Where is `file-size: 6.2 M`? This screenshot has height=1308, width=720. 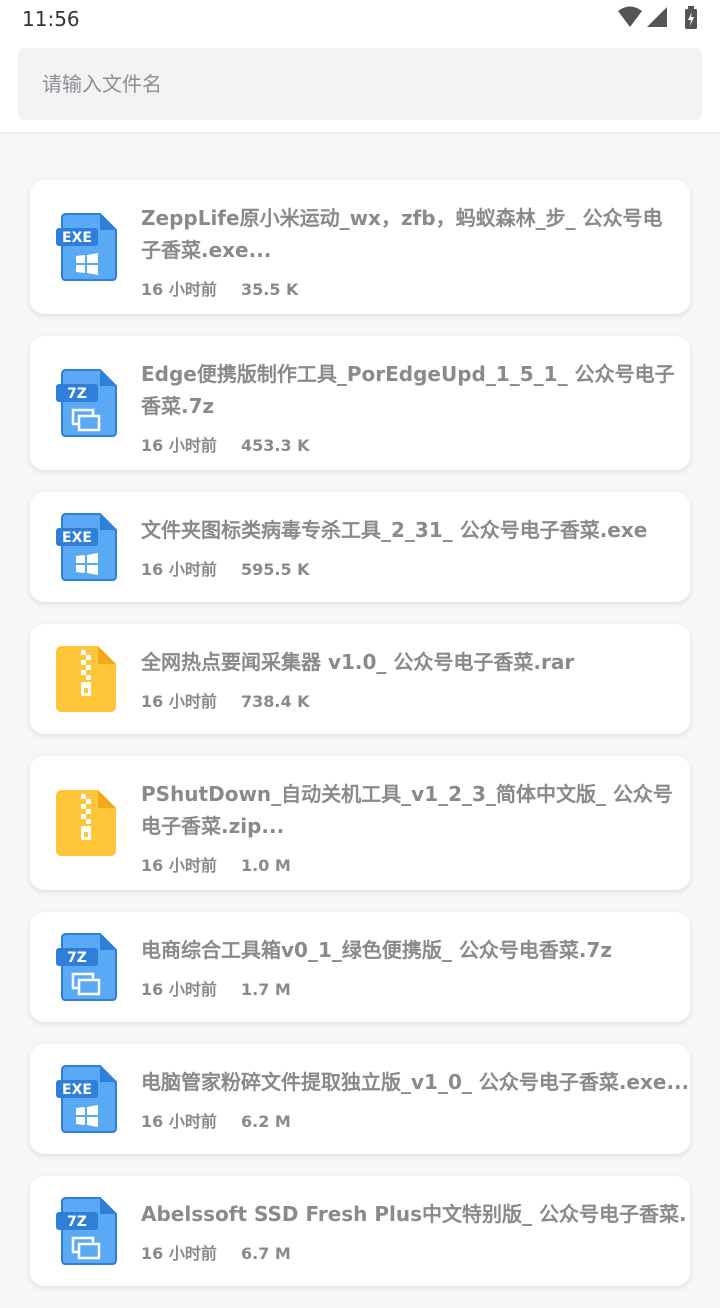
file-size: 6.2 M is located at coordinates (266, 1121).